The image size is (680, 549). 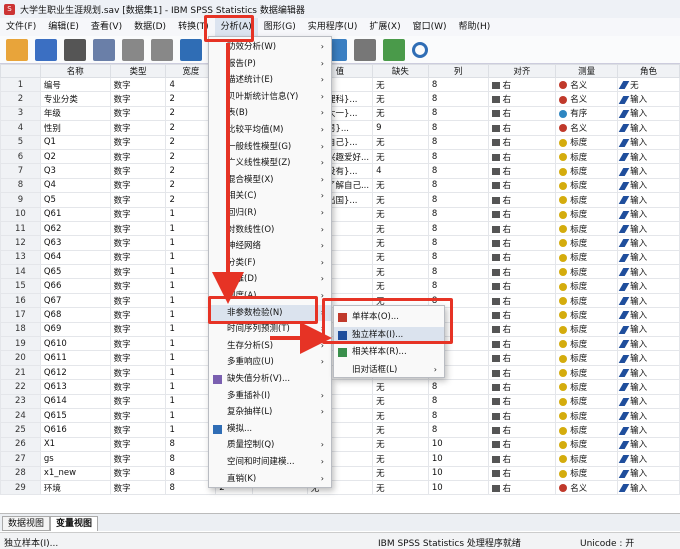 I want to click on tab-data-view: 数据视图, so click(x=26, y=523).